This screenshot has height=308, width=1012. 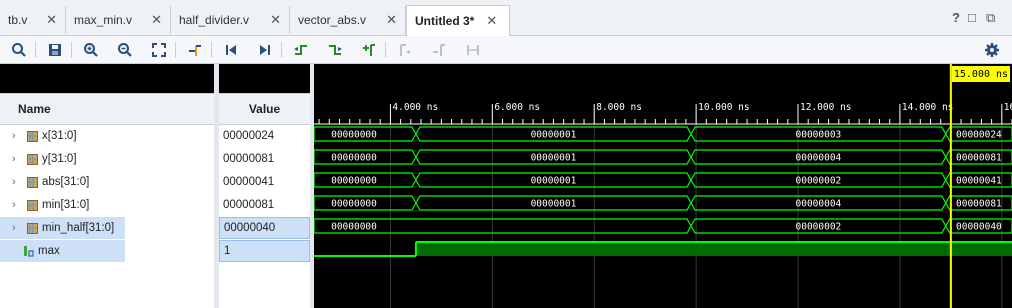 I want to click on cursor-time-label: 15.000 ns, so click(x=981, y=74).